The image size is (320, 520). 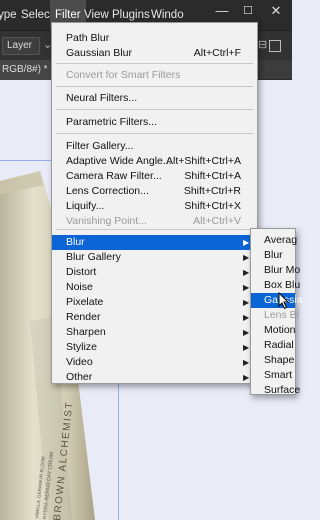 I want to click on menu-item-label: Other, so click(x=79, y=377).